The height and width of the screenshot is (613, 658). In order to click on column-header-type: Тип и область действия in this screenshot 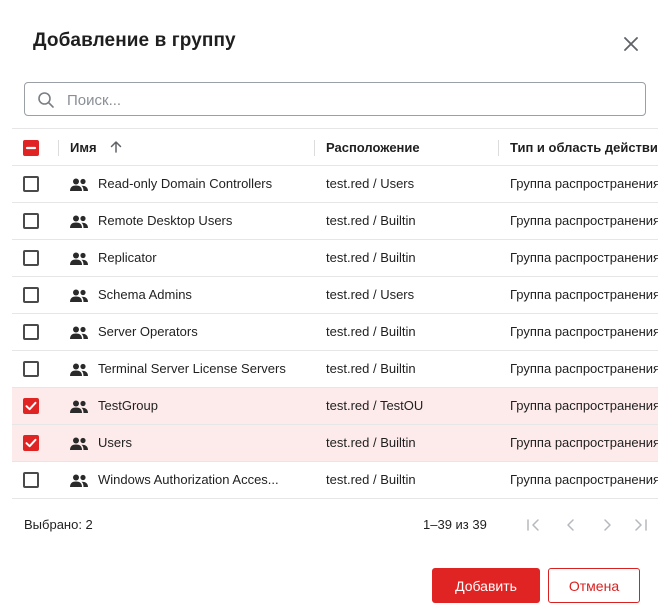, I will do `click(584, 147)`.